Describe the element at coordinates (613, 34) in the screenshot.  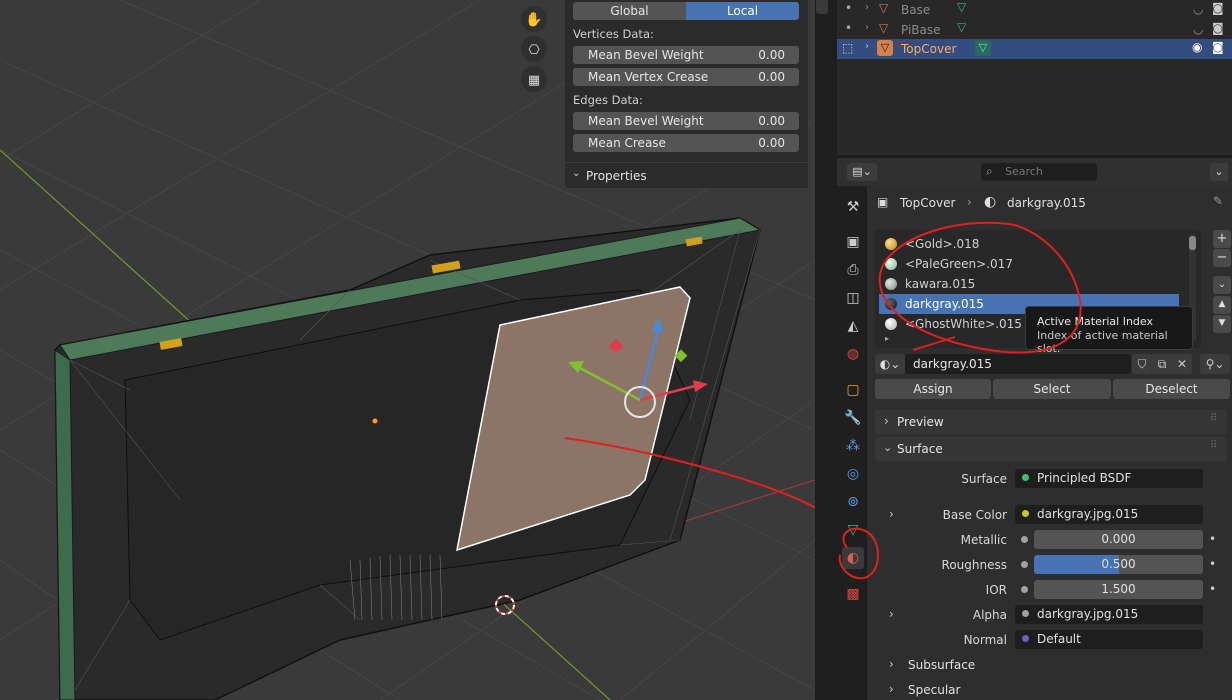
I see `vertices-data-heading: Vertices Data:` at that location.